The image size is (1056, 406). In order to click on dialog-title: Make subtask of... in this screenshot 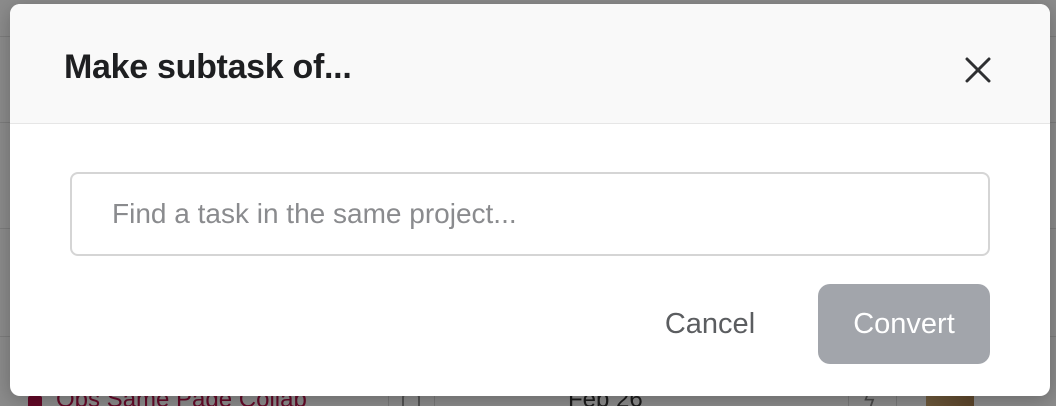, I will do `click(208, 67)`.